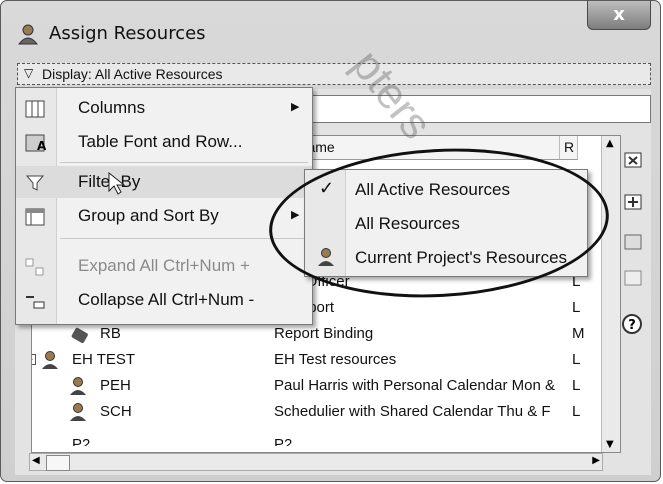  Describe the element at coordinates (432, 189) in the screenshot. I see `submenu-item-label: All Active Resources` at that location.